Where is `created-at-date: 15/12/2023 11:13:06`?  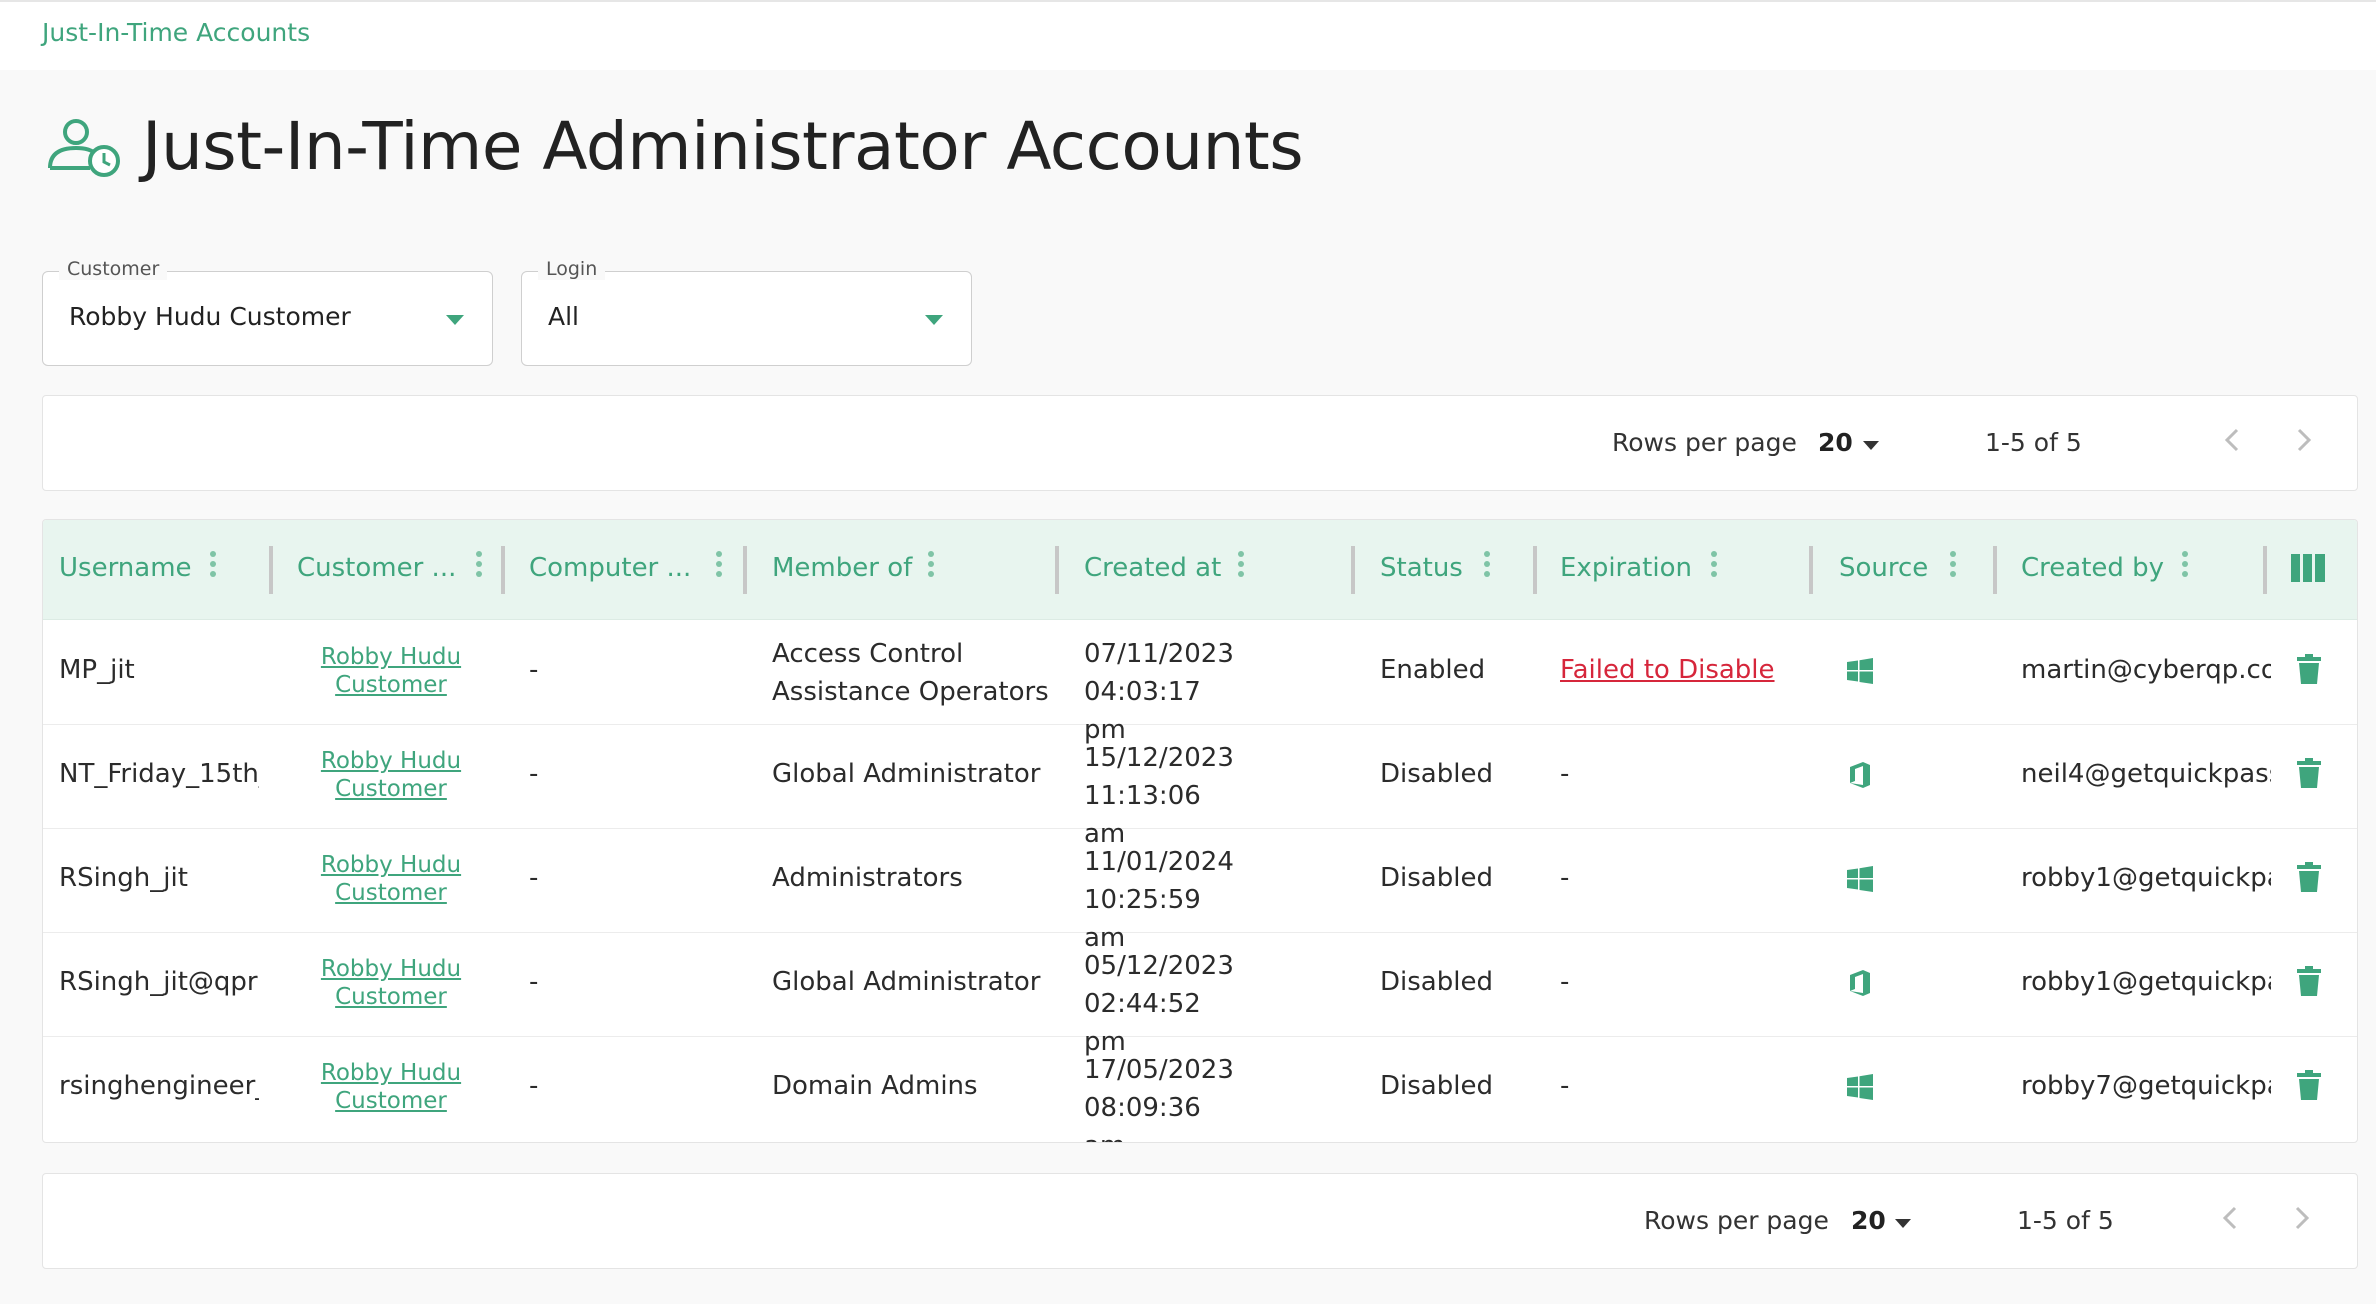 created-at-date: 15/12/2023 11:13:06 is located at coordinates (1159, 777).